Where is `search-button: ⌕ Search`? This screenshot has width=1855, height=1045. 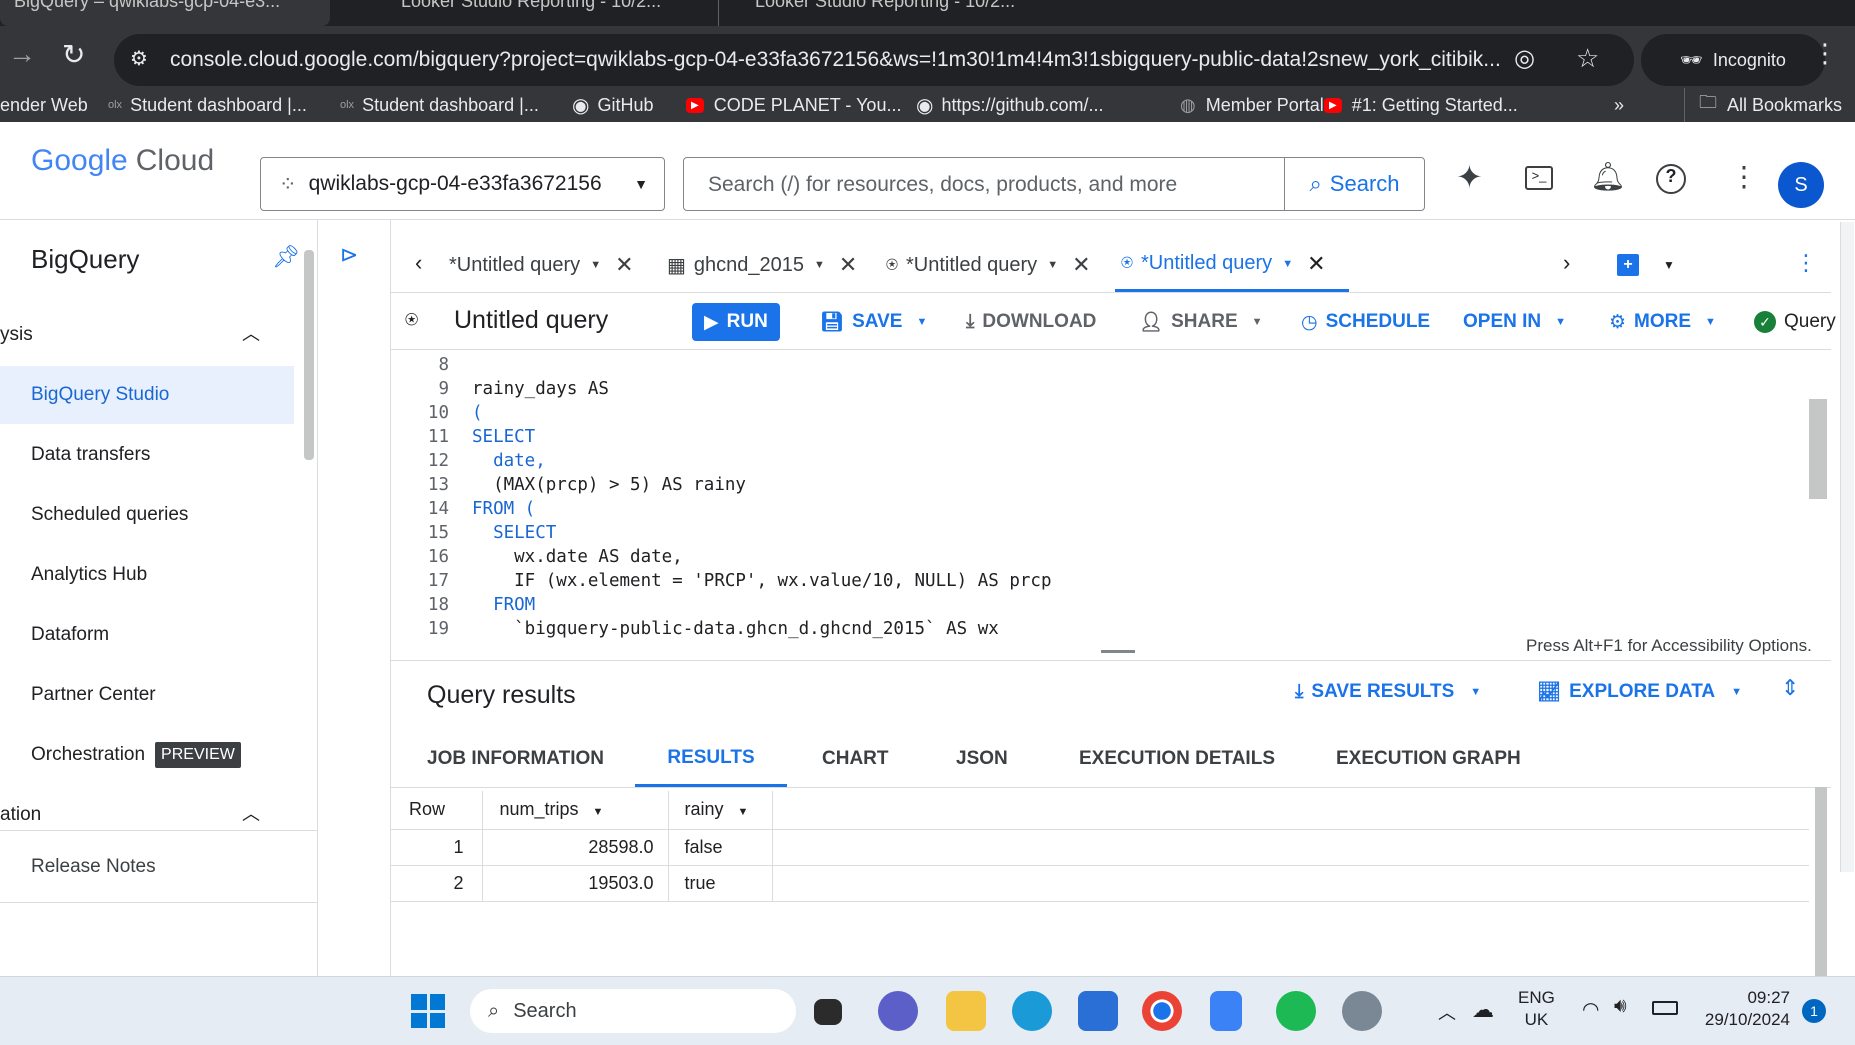
search-button: ⌕ Search is located at coordinates (1354, 184).